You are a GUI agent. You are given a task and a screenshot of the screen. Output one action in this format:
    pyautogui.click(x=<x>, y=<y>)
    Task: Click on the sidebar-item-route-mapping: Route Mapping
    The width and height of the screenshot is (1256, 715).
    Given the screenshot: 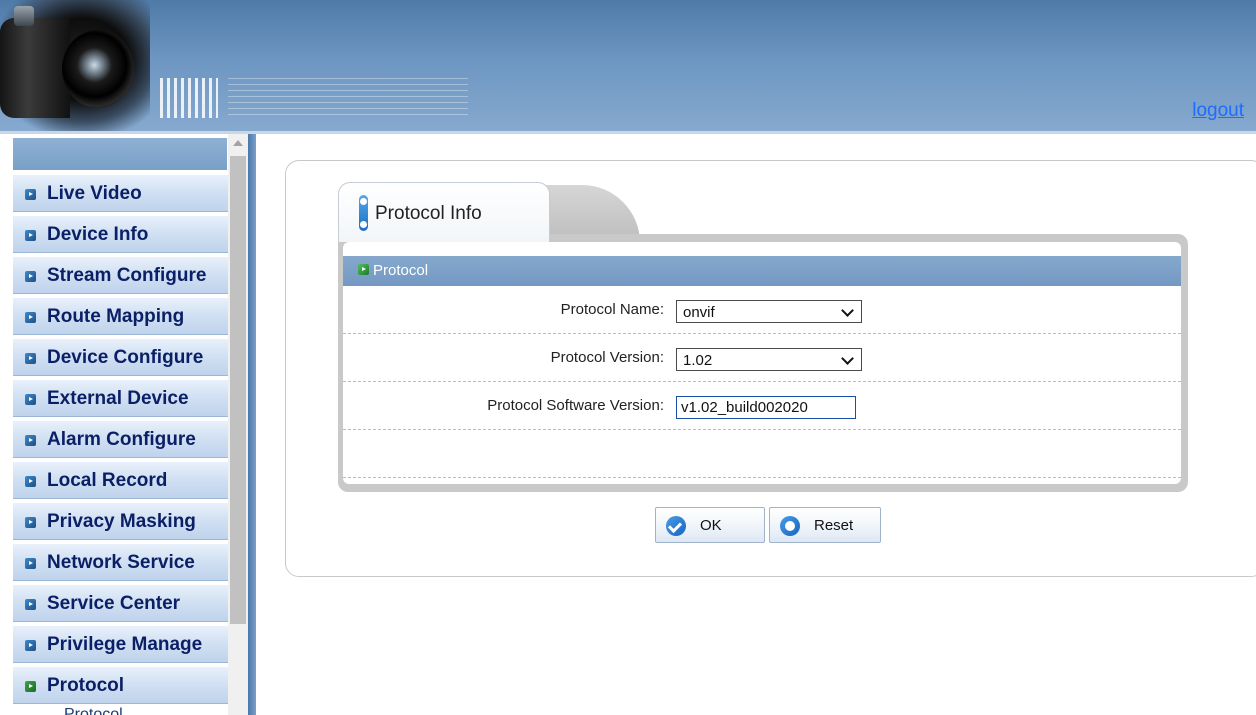 What is the action you would take?
    pyautogui.click(x=120, y=316)
    